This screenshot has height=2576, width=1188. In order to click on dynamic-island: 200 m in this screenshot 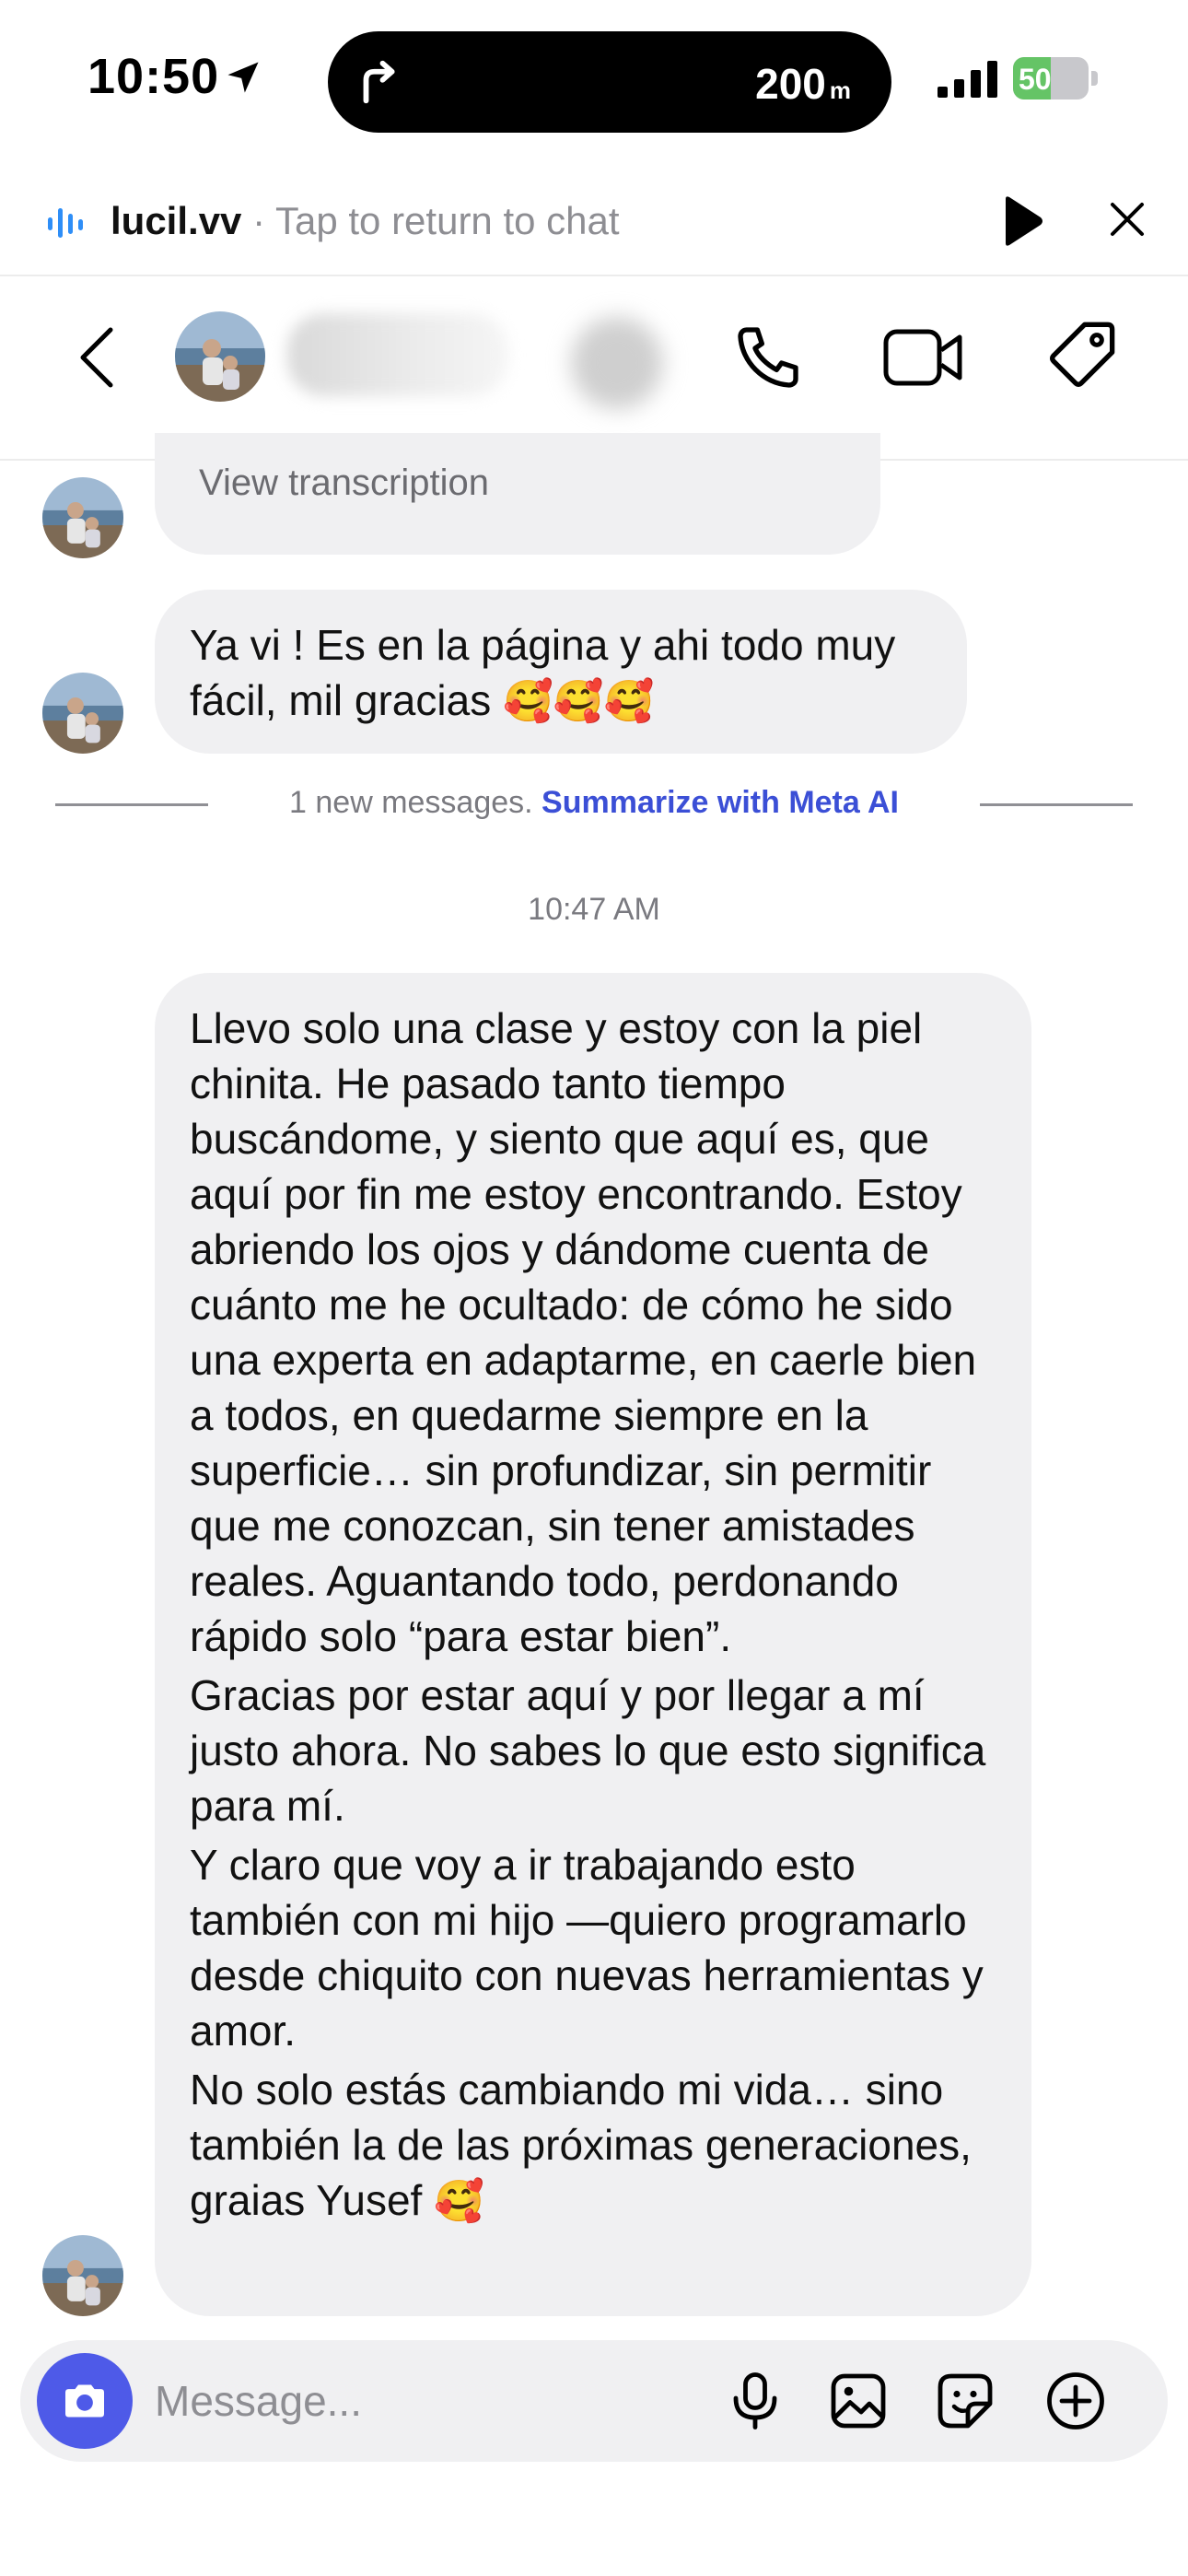, I will do `click(609, 82)`.